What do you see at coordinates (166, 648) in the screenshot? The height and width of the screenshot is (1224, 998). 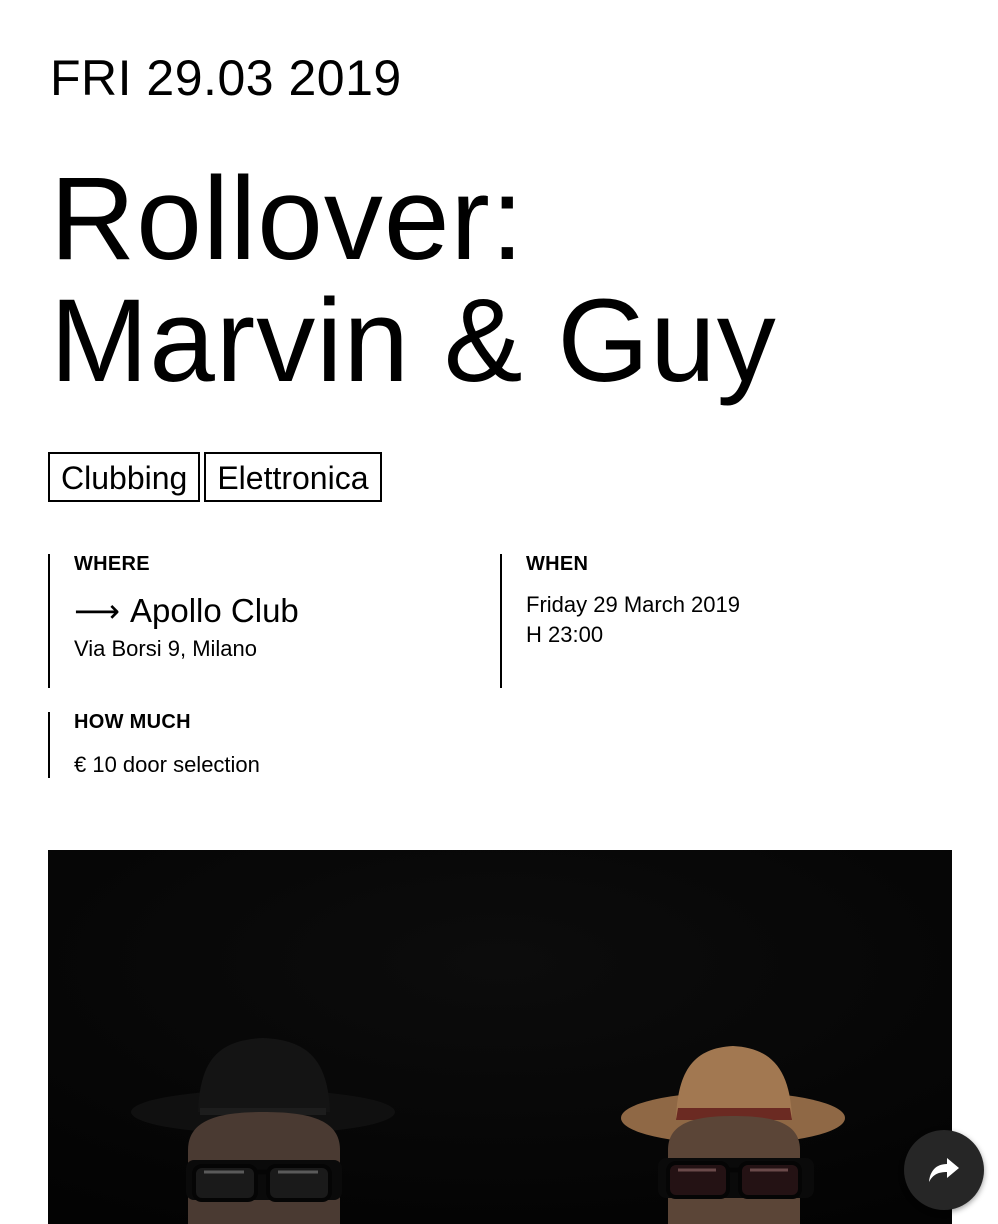 I see `venue-address: Via Borsi 9, Milano` at bounding box center [166, 648].